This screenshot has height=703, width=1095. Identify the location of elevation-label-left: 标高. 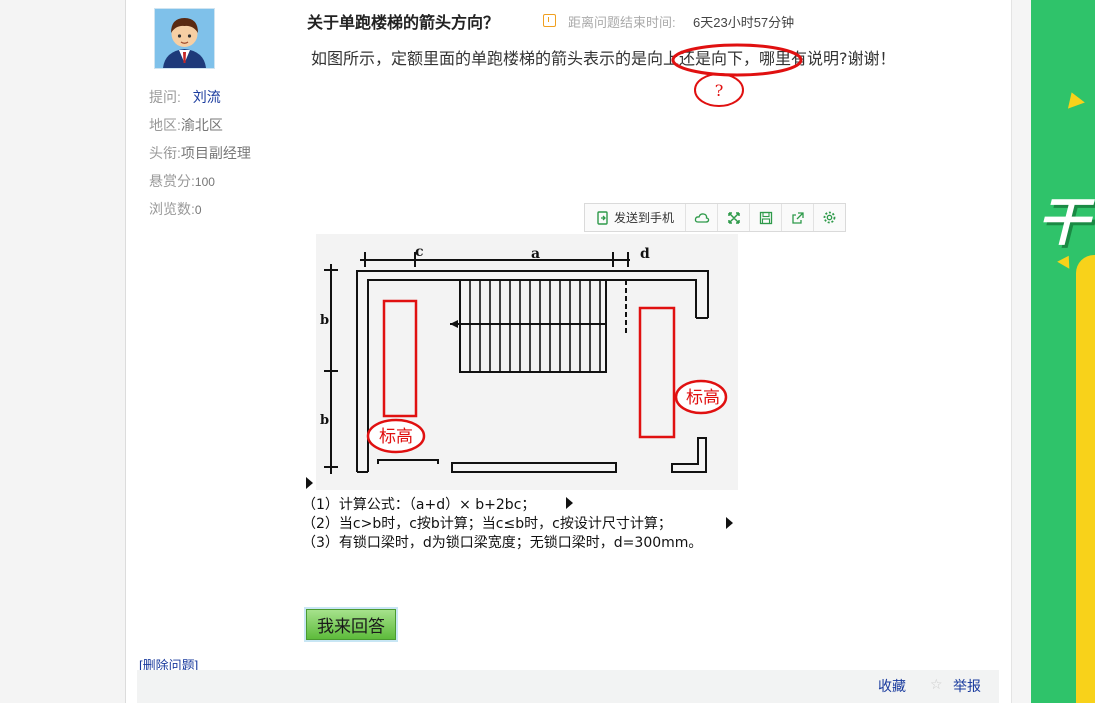
(396, 437).